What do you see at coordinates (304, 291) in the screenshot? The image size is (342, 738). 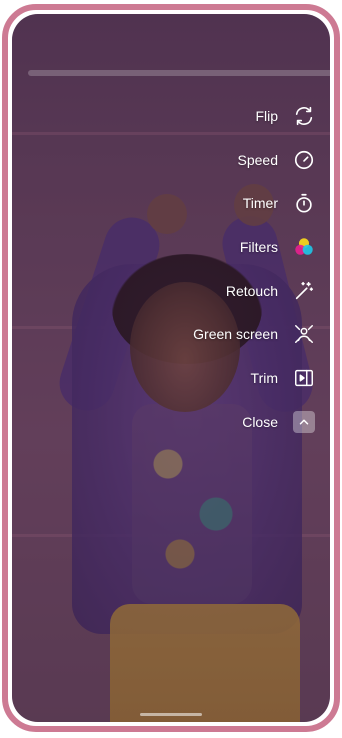 I see `magic-wand-icon` at bounding box center [304, 291].